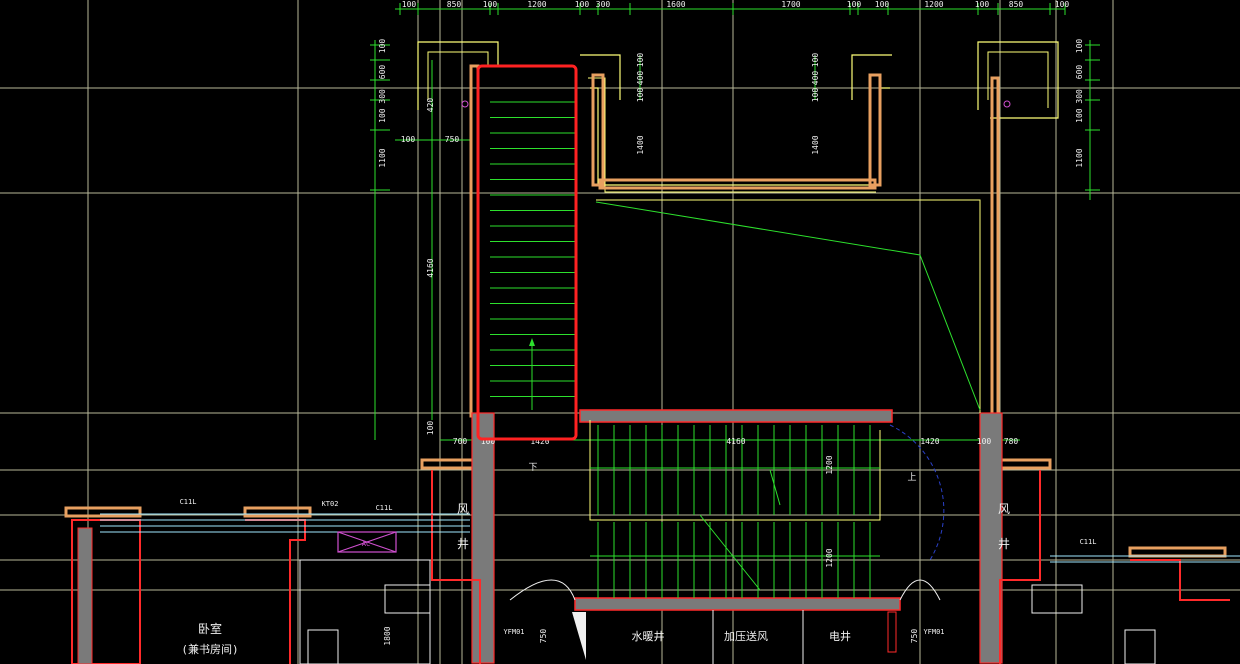 The height and width of the screenshot is (664, 1240). What do you see at coordinates (452, 139) in the screenshot?
I see `dim-text: 750` at bounding box center [452, 139].